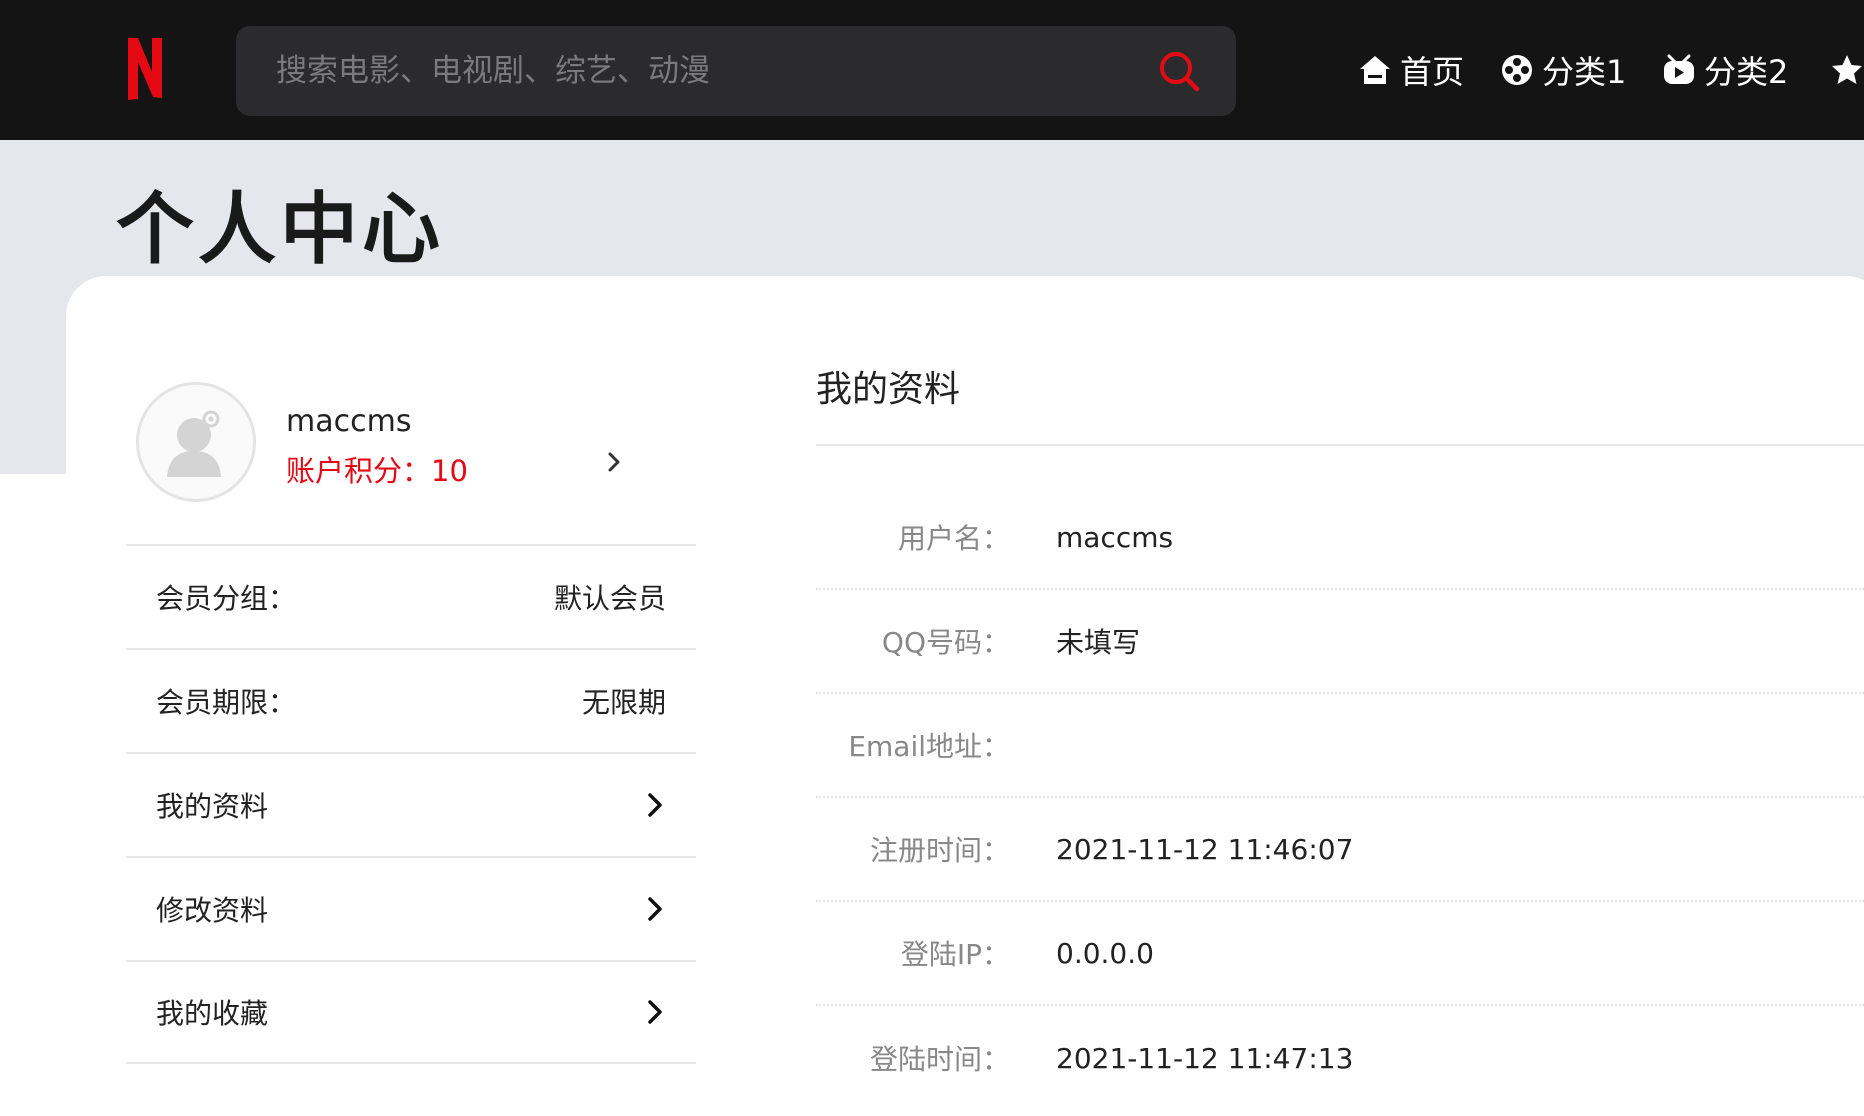 Image resolution: width=1864 pixels, height=1116 pixels. Describe the element at coordinates (145, 68) in the screenshot. I see `netflix-logo` at that location.